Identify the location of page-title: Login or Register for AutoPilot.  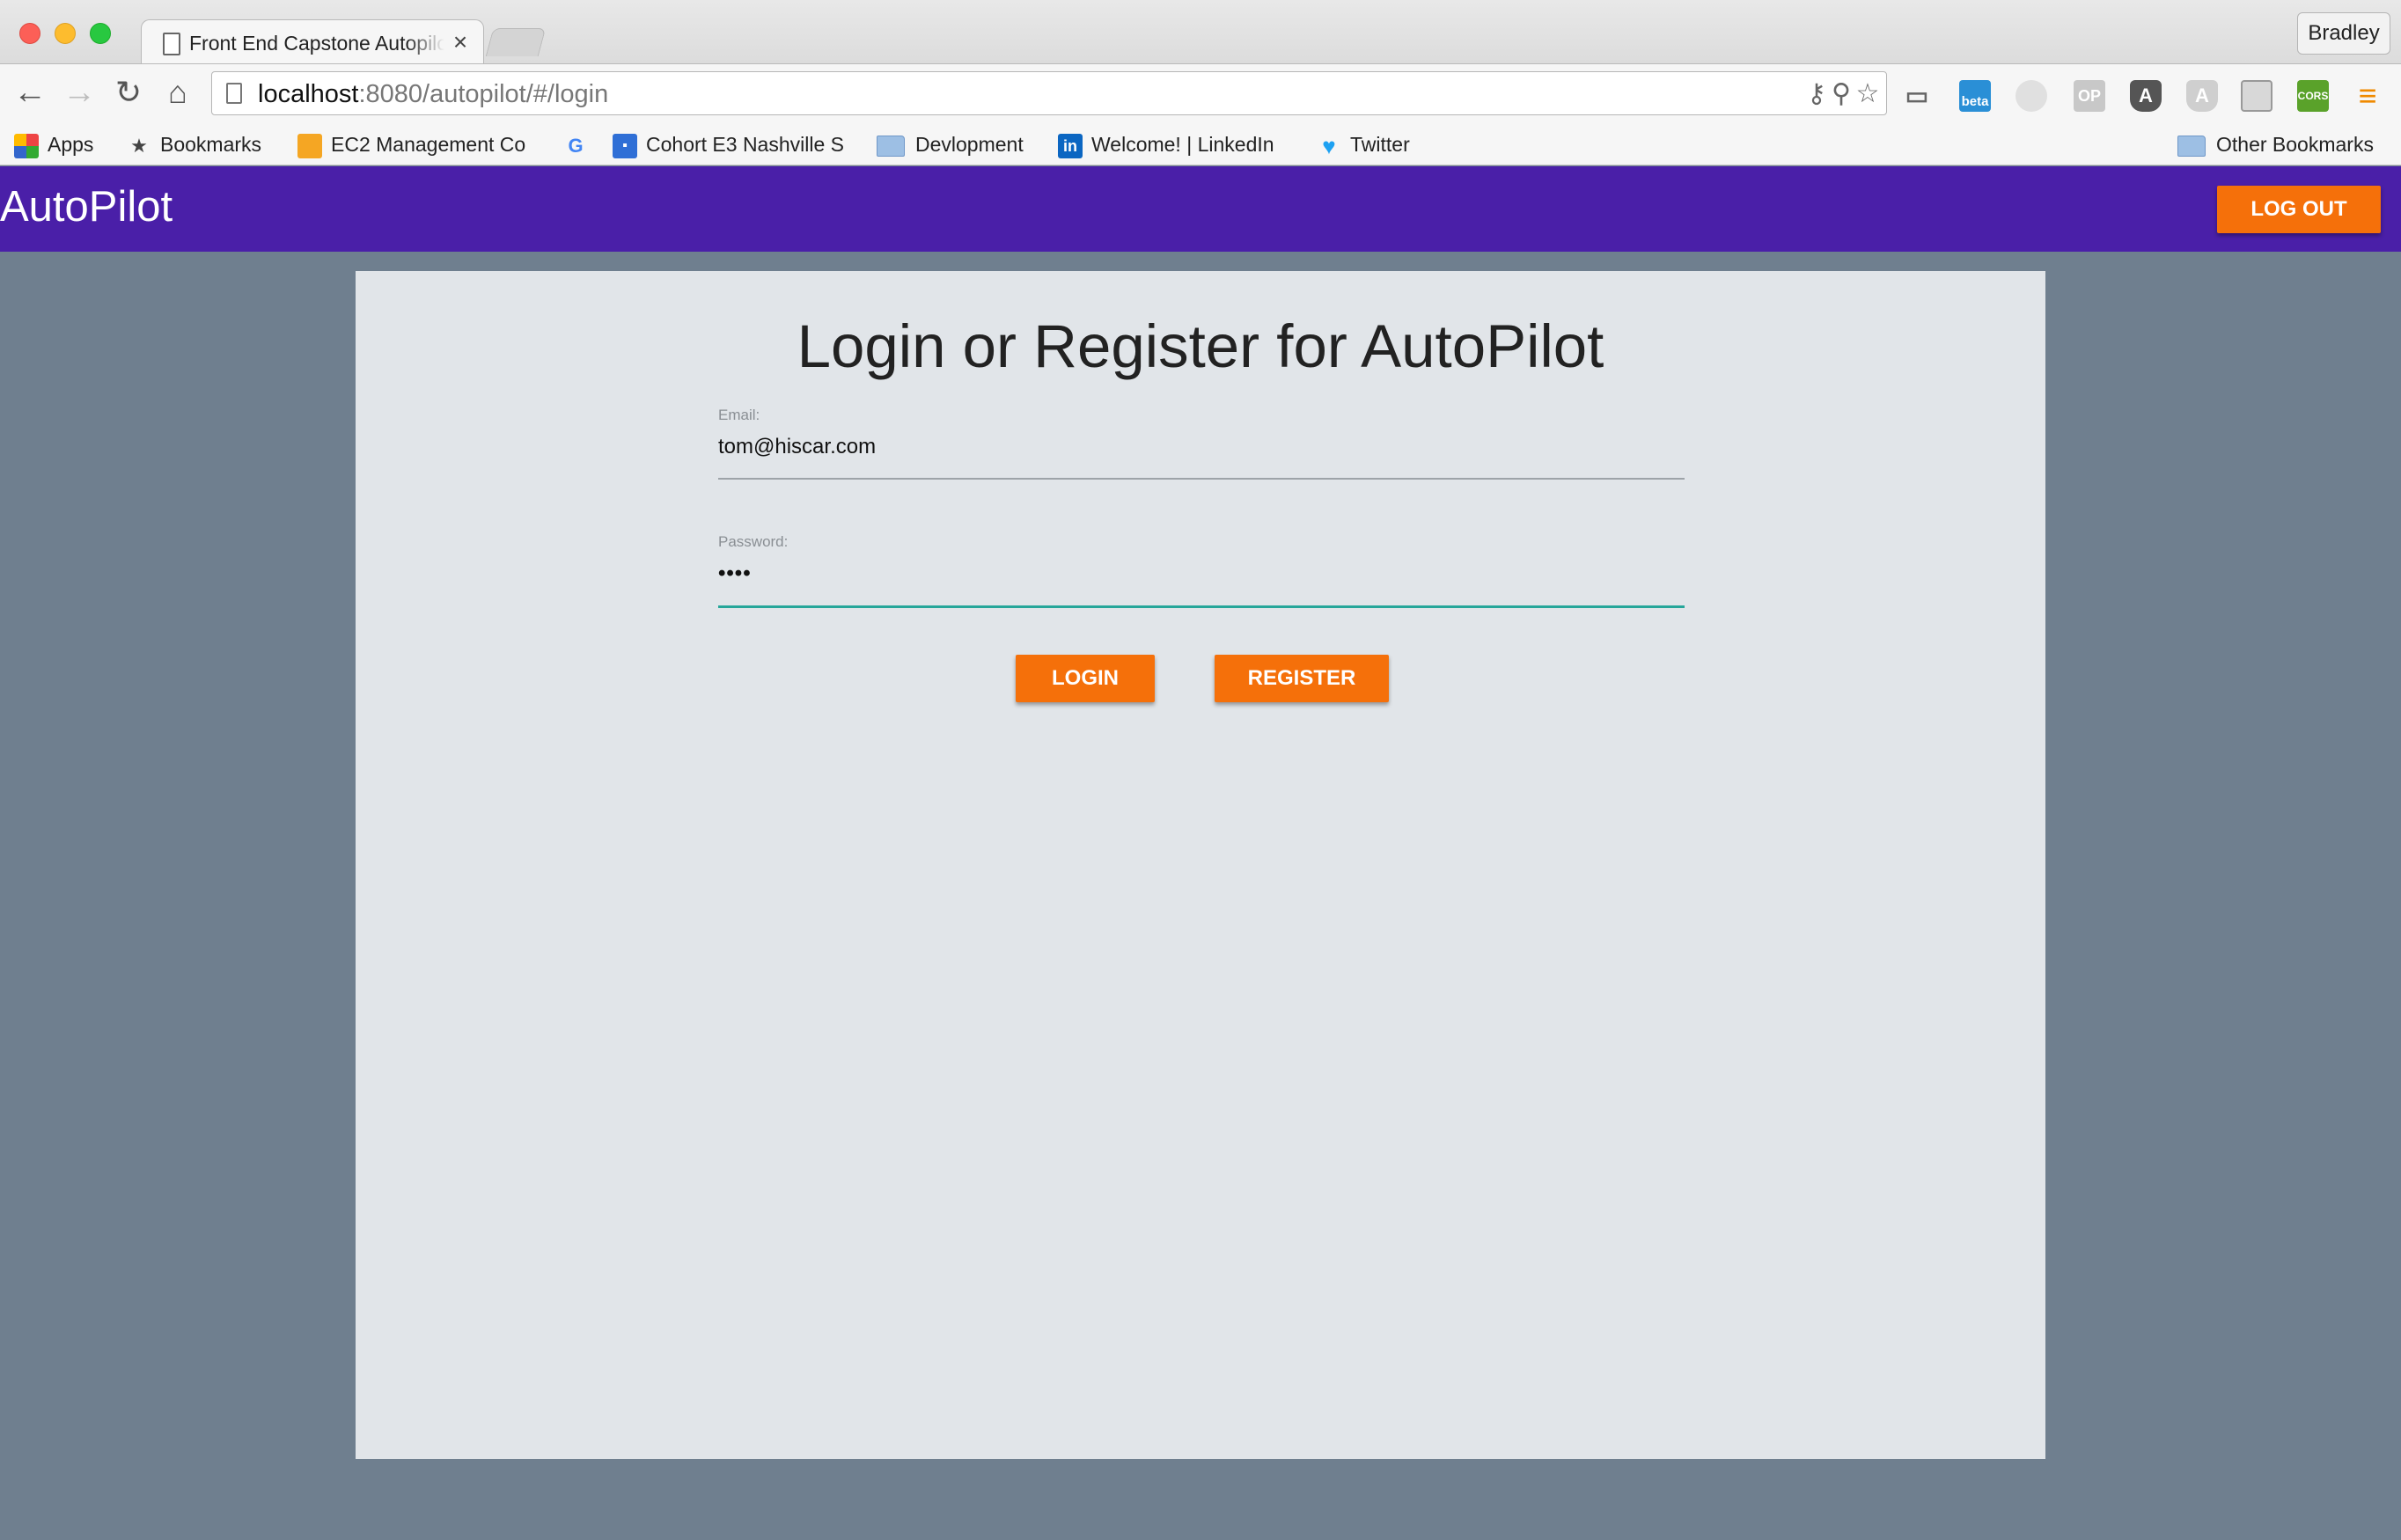
(1200, 346).